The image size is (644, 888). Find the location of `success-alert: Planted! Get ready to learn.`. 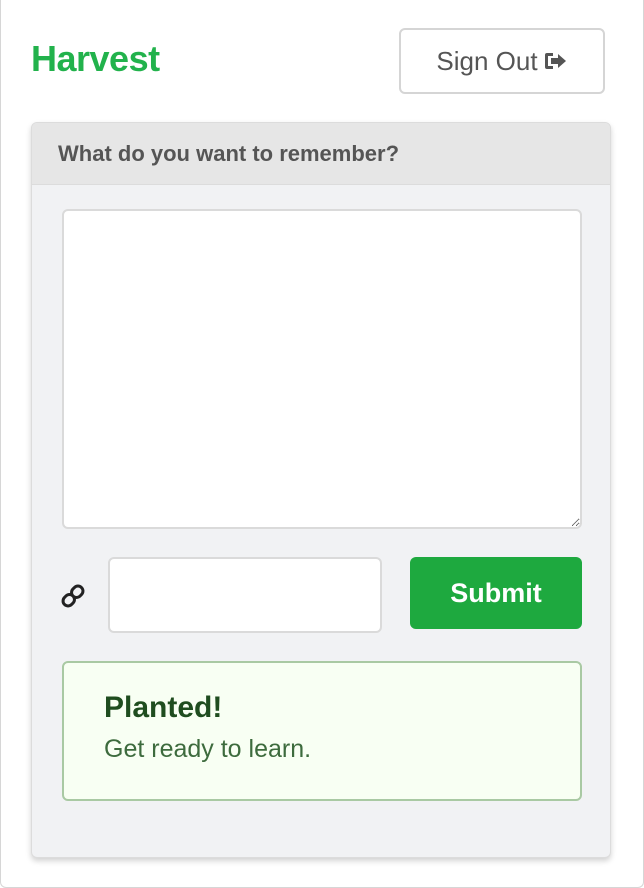

success-alert: Planted! Get ready to learn. is located at coordinates (322, 731).